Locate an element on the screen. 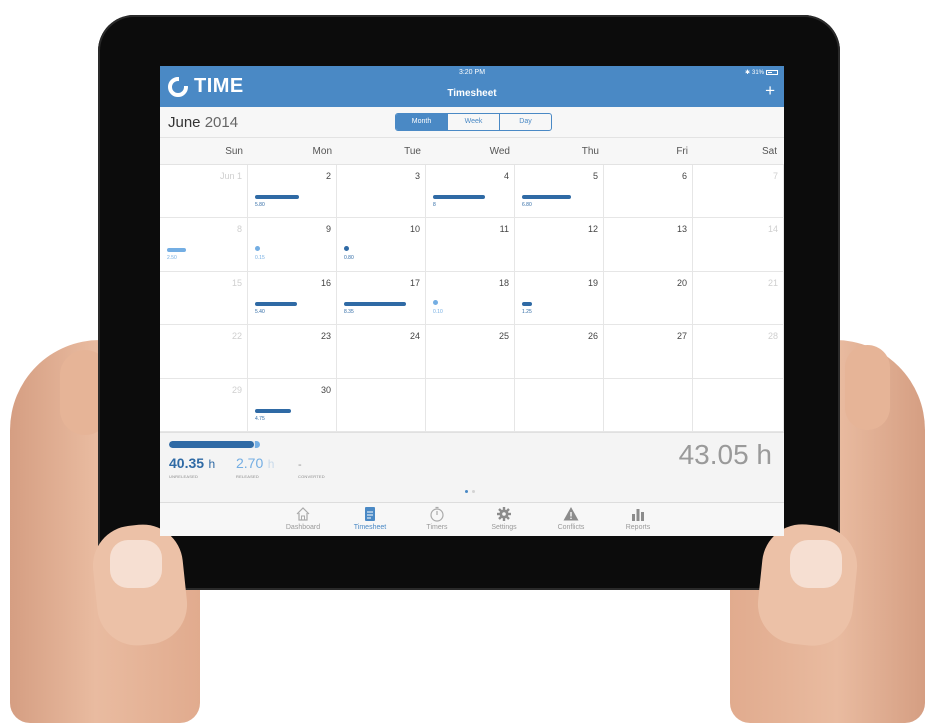 This screenshot has width=925, height=723. day-hours: 0.10 is located at coordinates (438, 311).